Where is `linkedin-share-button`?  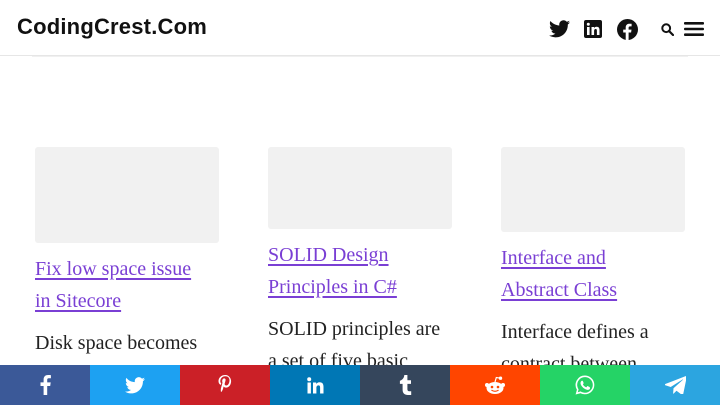 linkedin-share-button is located at coordinates (315, 385).